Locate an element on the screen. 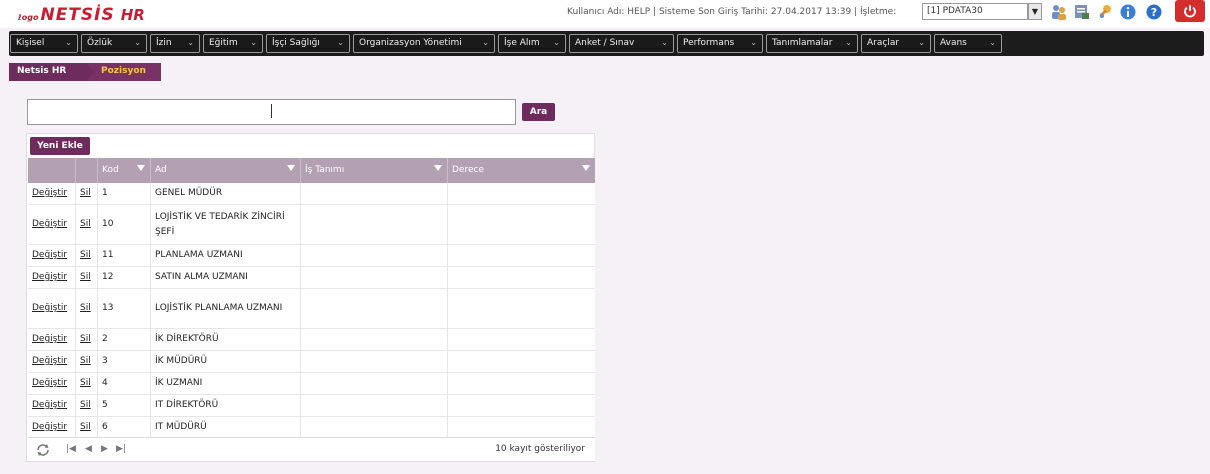  last-page-icon: ▶| is located at coordinates (121, 449).